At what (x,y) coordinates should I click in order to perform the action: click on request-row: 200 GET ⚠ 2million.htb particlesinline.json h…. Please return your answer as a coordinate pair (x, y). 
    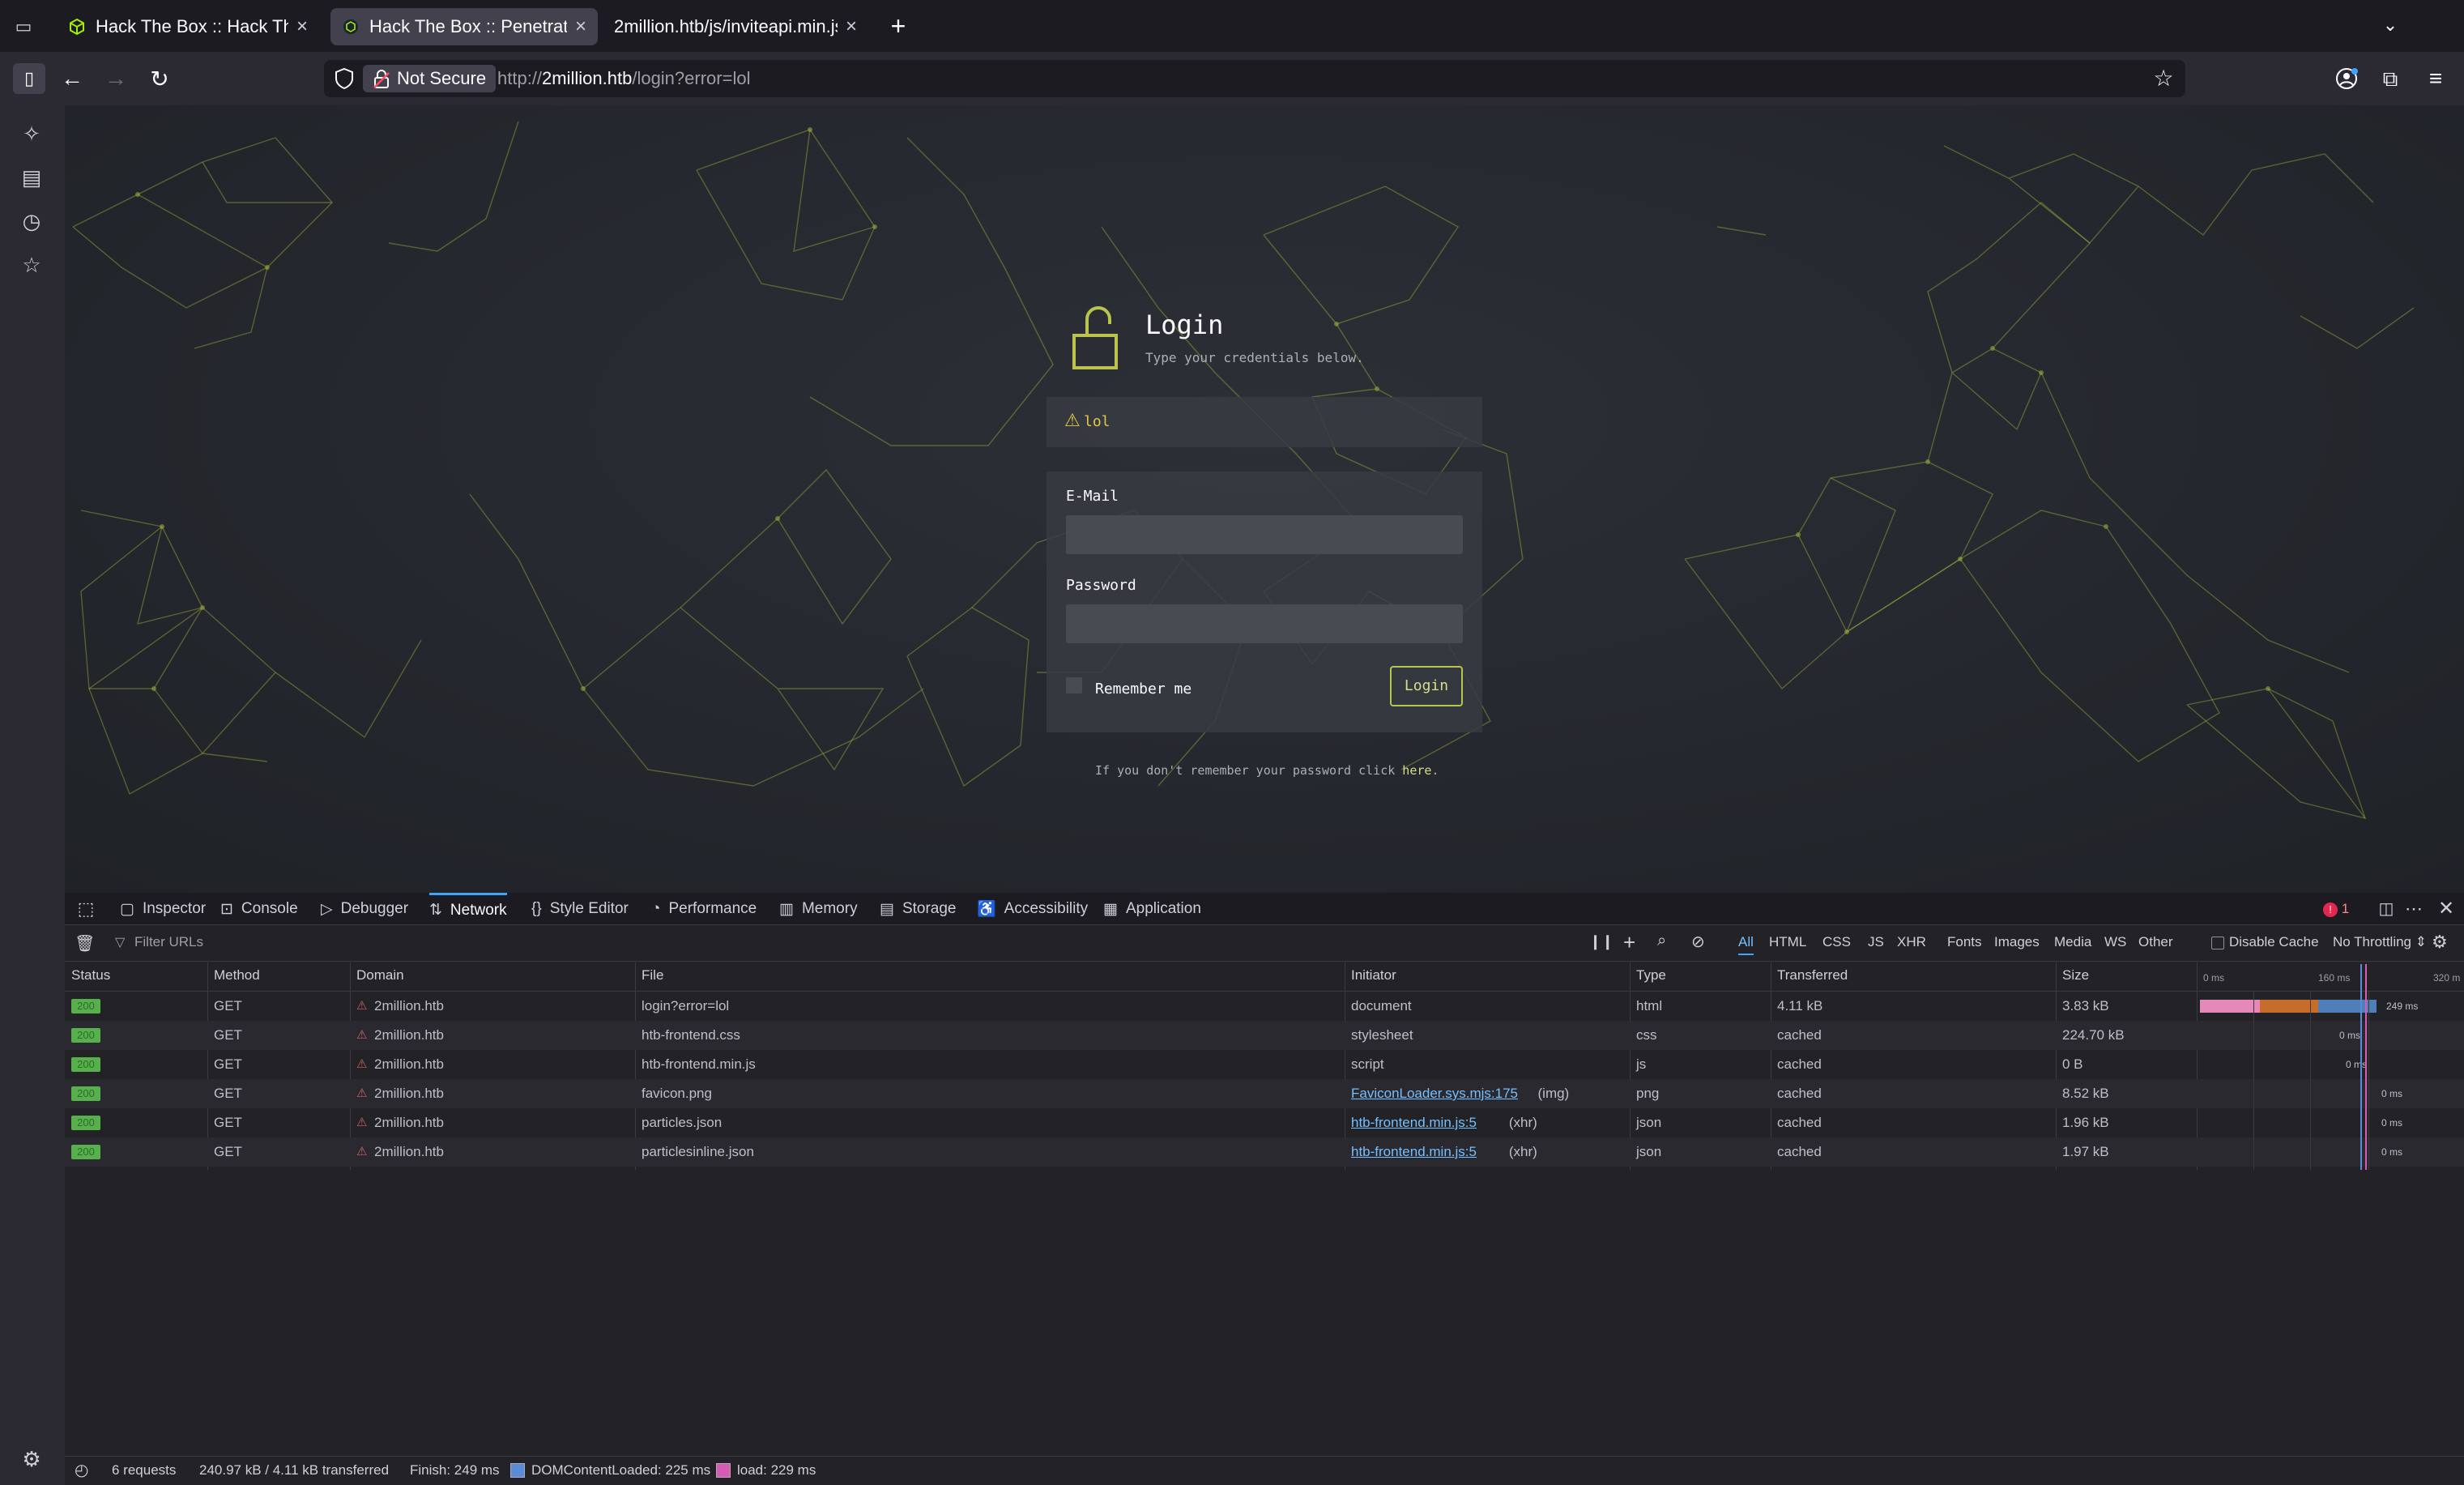
    Looking at the image, I should click on (1264, 1152).